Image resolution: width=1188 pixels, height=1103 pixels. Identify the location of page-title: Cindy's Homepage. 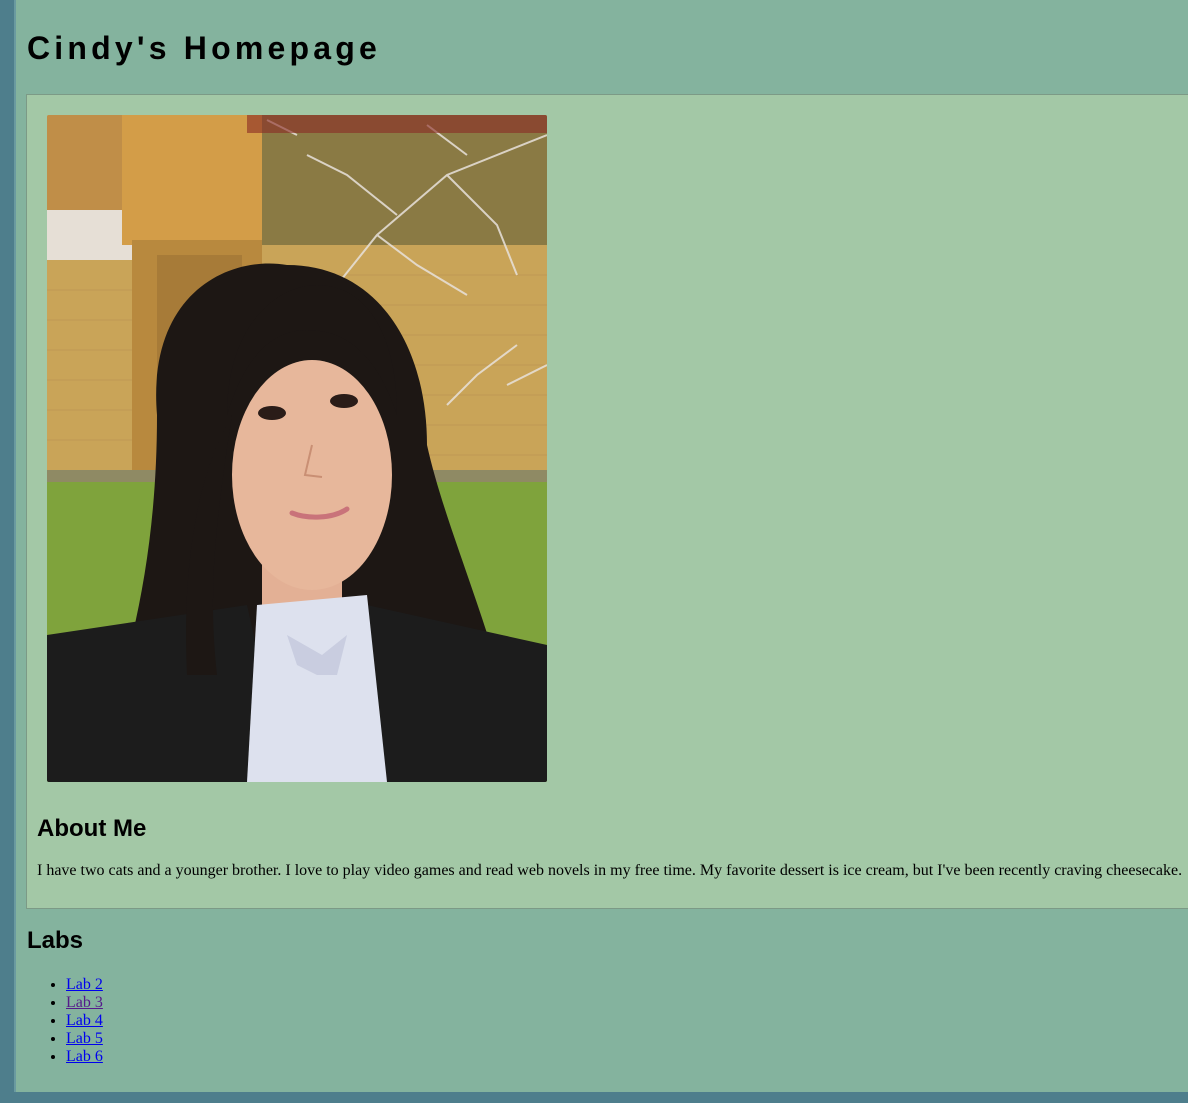
(204, 48).